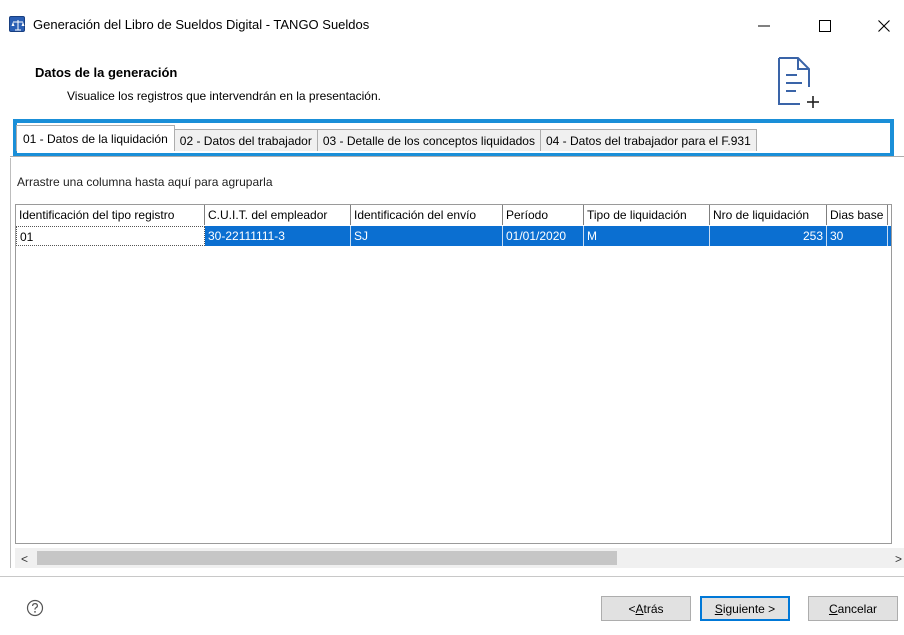 The width and height of the screenshot is (904, 635). I want to click on column-header: Dias base, so click(857, 215).